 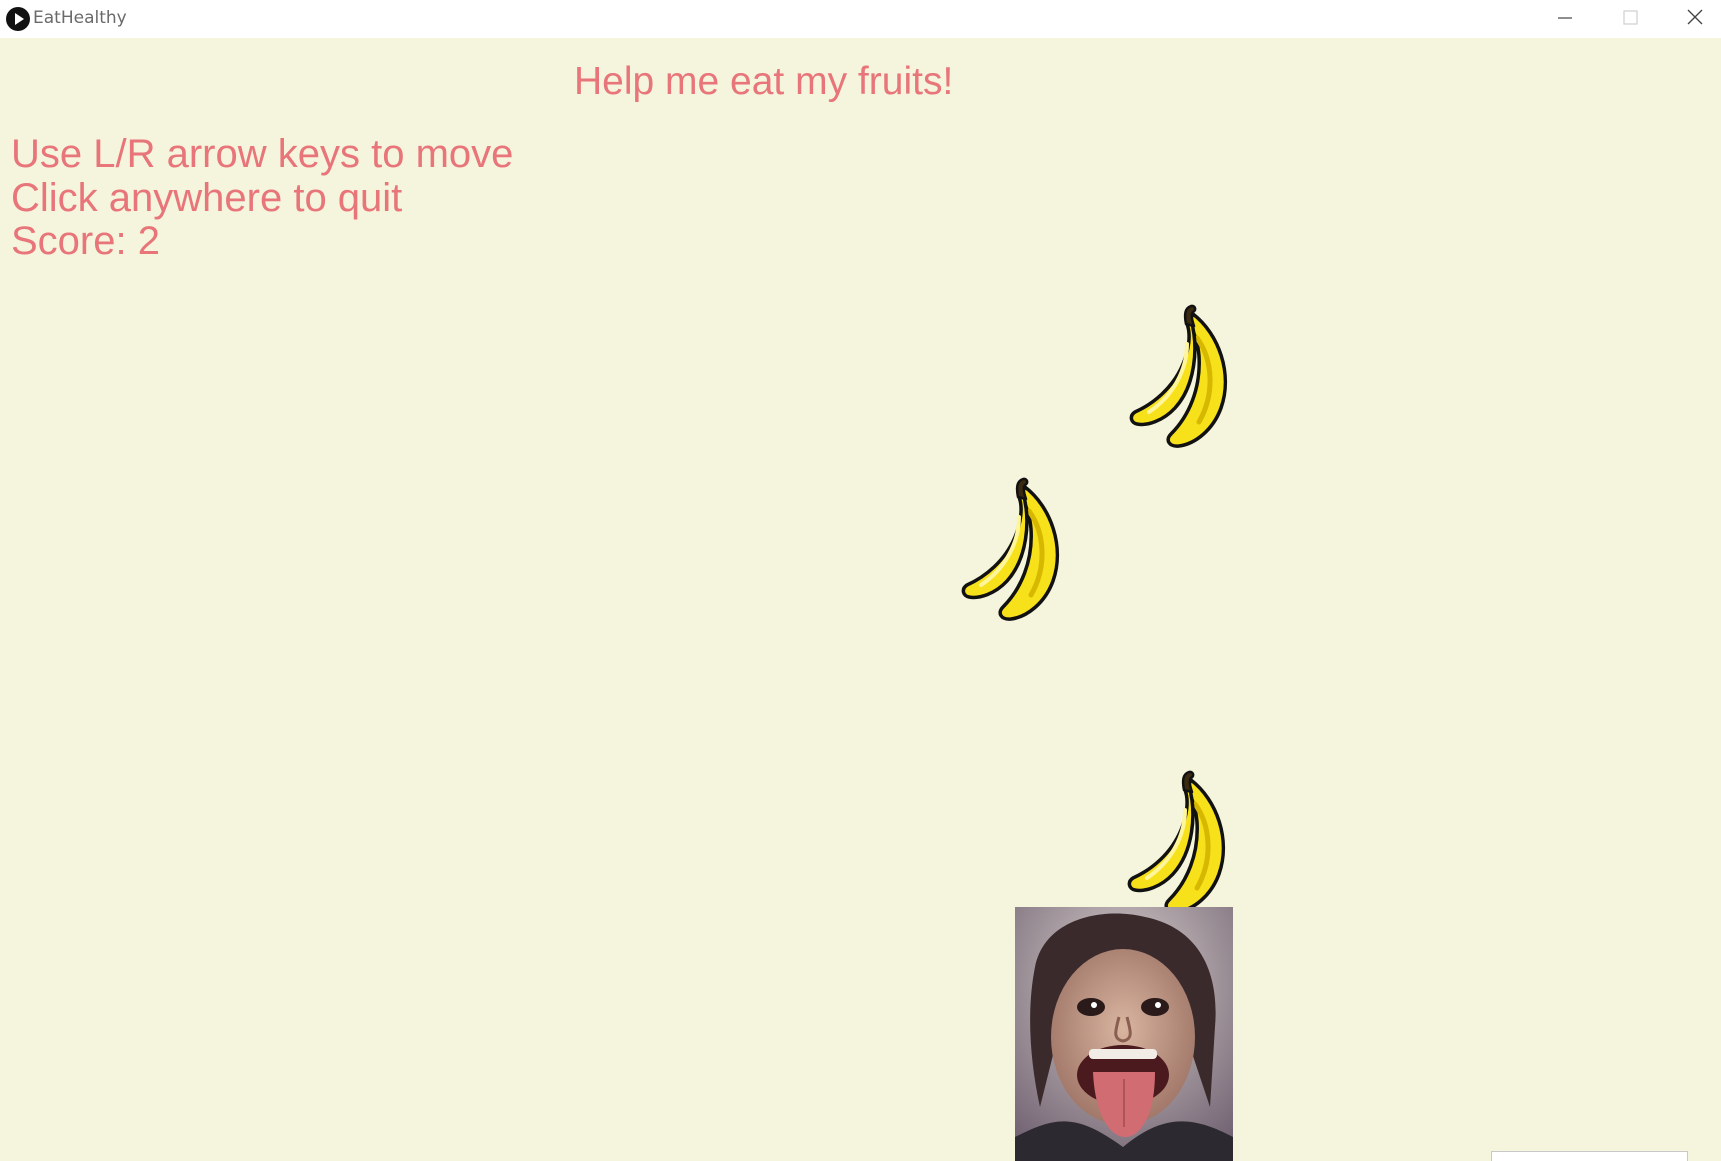 I want to click on overlay-box, so click(x=1589, y=1156).